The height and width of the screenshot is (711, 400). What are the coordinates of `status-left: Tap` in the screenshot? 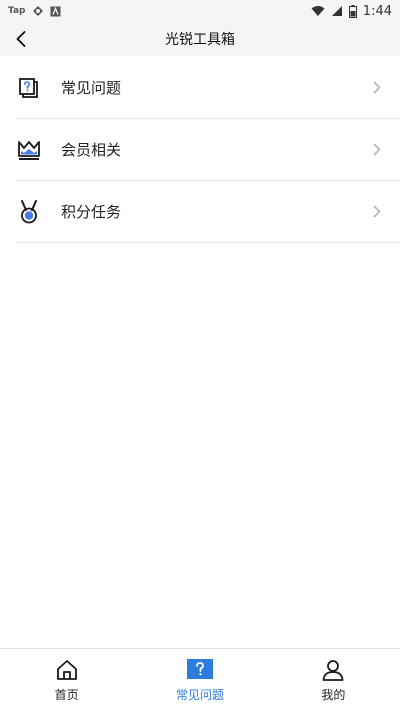 It's located at (34, 11).